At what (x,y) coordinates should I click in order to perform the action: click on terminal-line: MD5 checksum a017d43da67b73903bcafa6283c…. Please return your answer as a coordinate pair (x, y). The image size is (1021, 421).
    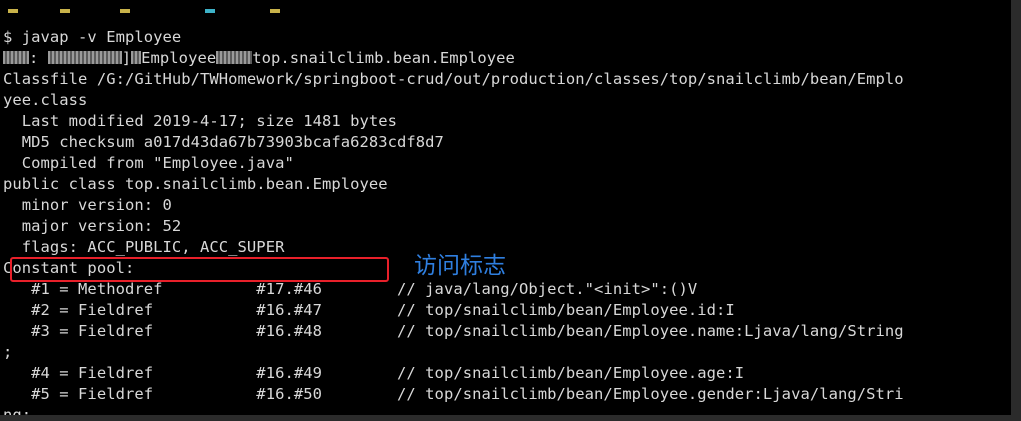
    Looking at the image, I should click on (223, 142).